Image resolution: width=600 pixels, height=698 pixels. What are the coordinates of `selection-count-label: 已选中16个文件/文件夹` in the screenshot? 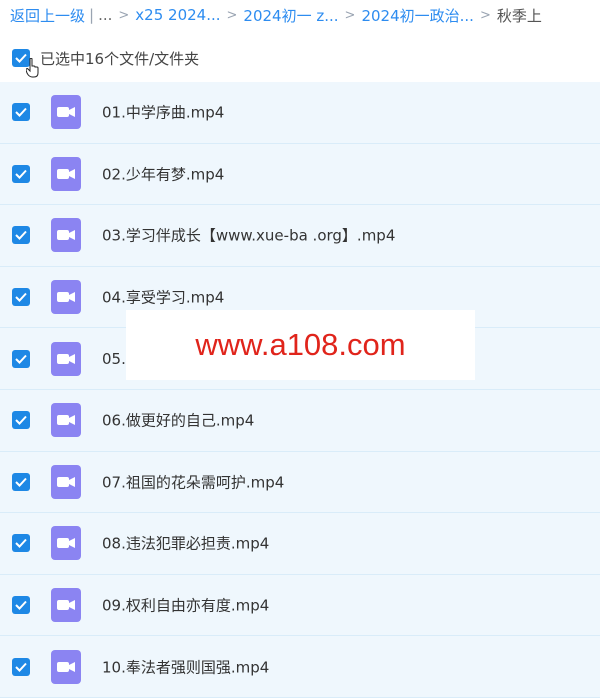 It's located at (120, 58).